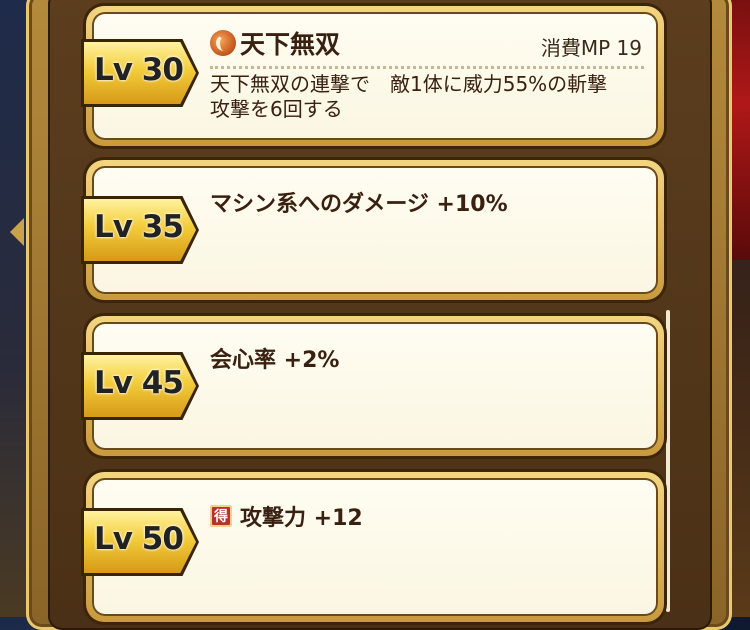  I want to click on skill-effect-text: 会心率 +2%, so click(275, 360).